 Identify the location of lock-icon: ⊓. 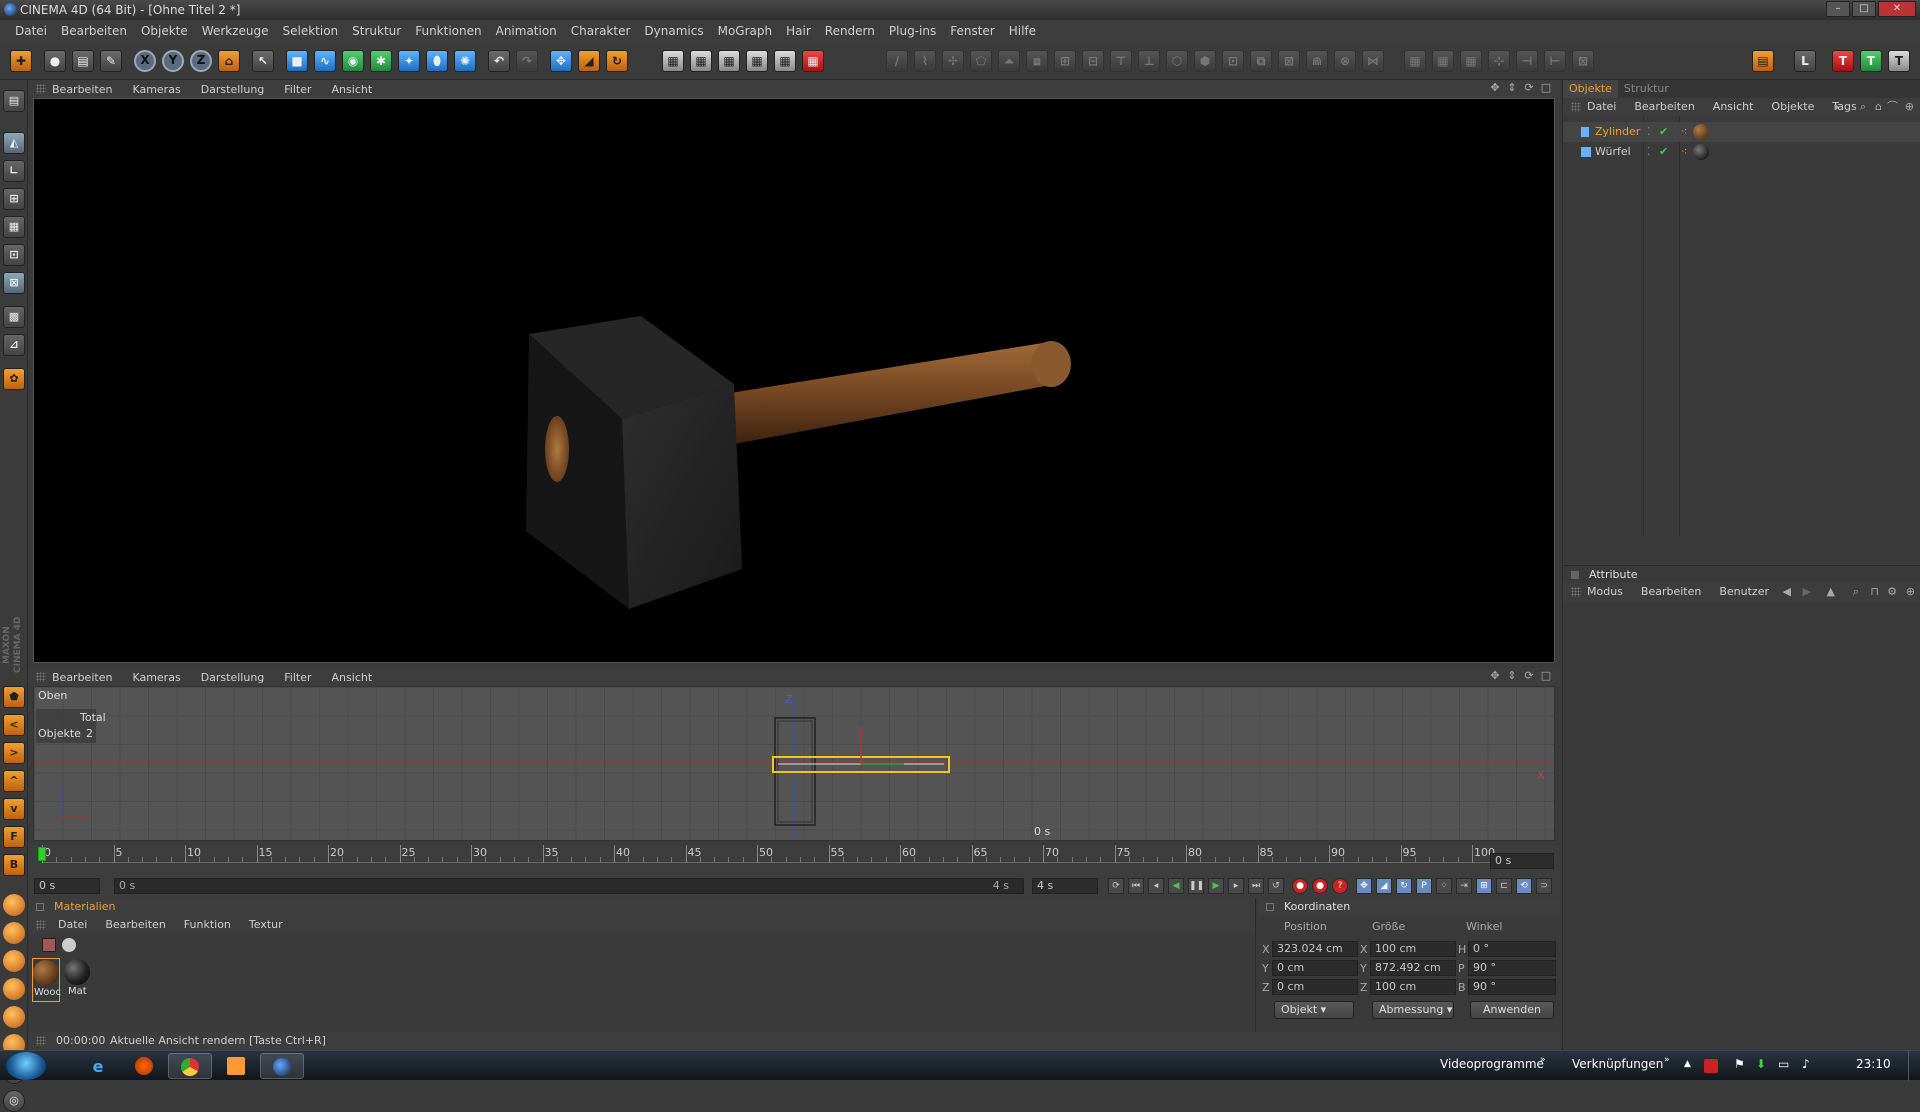
(1874, 592).